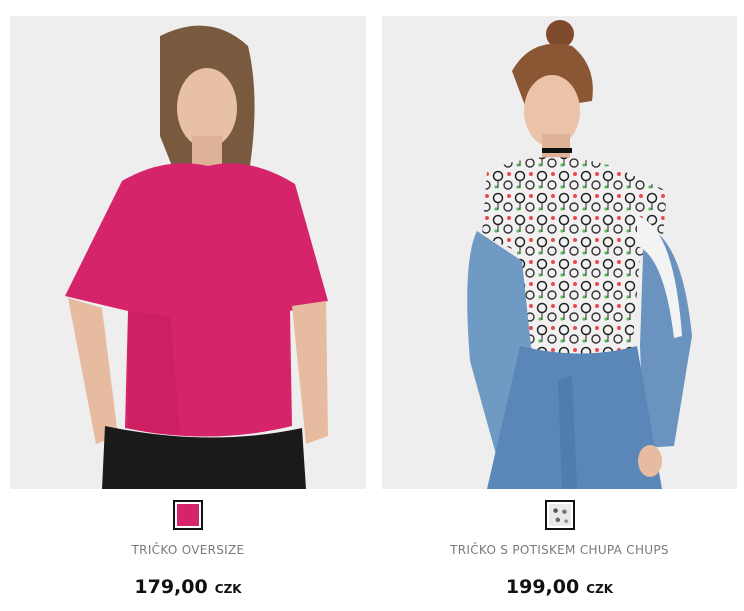 The width and height of the screenshot is (744, 611). Describe the element at coordinates (559, 550) in the screenshot. I see `product-name: TRIČKO S POTISKEM CHUPA CHUPS` at that location.